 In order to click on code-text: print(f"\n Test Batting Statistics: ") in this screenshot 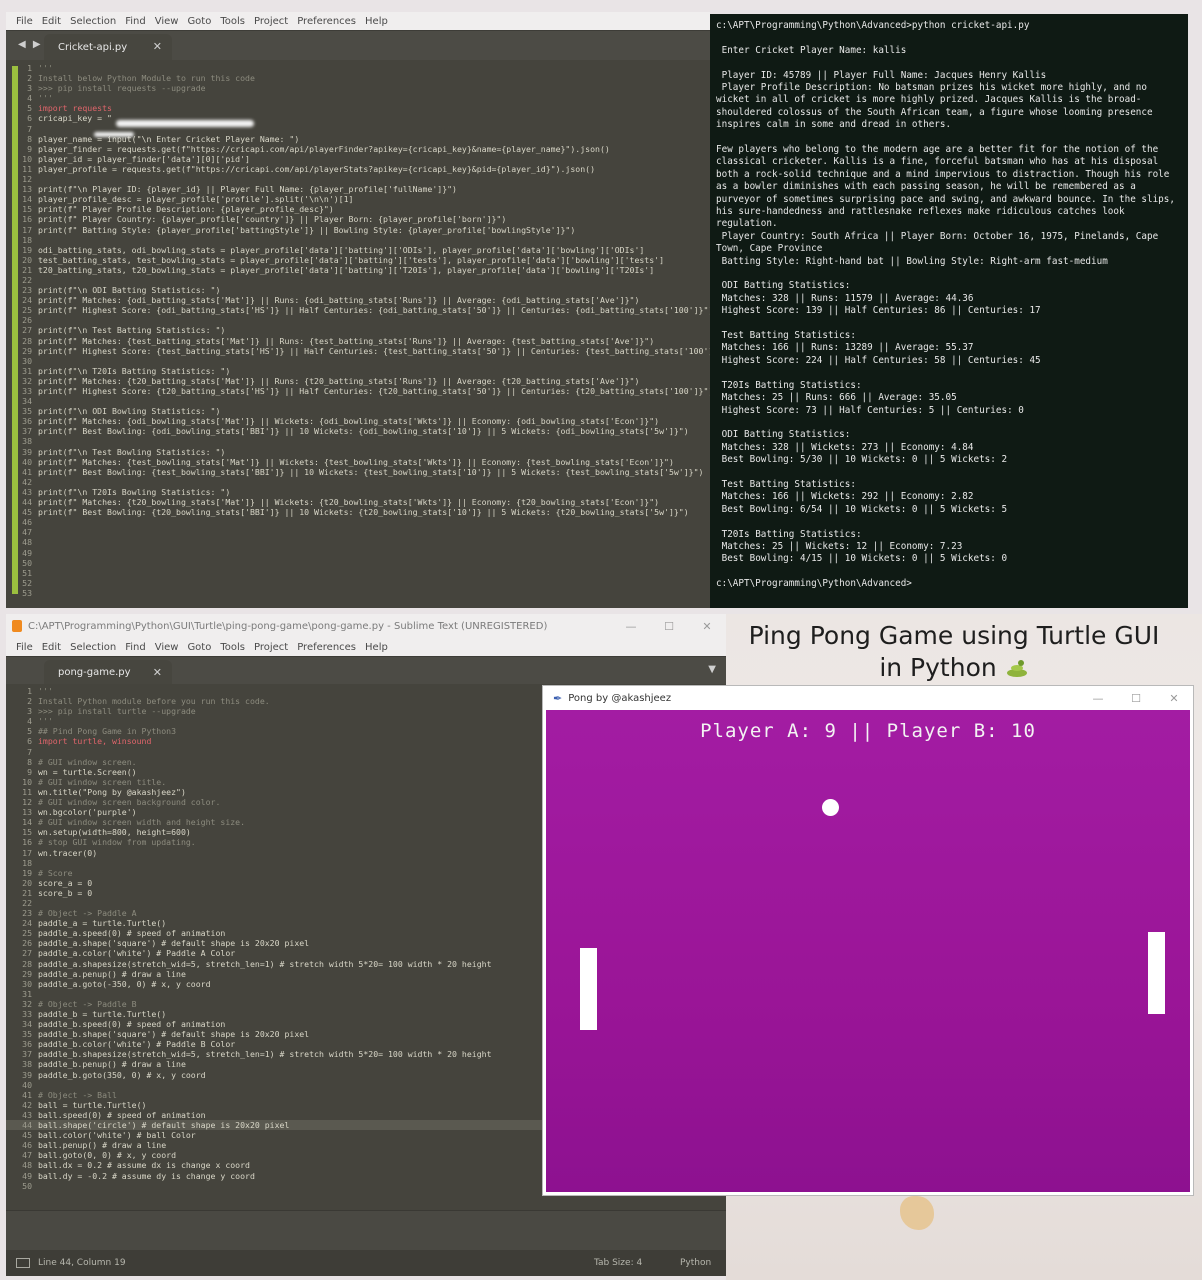, I will do `click(132, 330)`.